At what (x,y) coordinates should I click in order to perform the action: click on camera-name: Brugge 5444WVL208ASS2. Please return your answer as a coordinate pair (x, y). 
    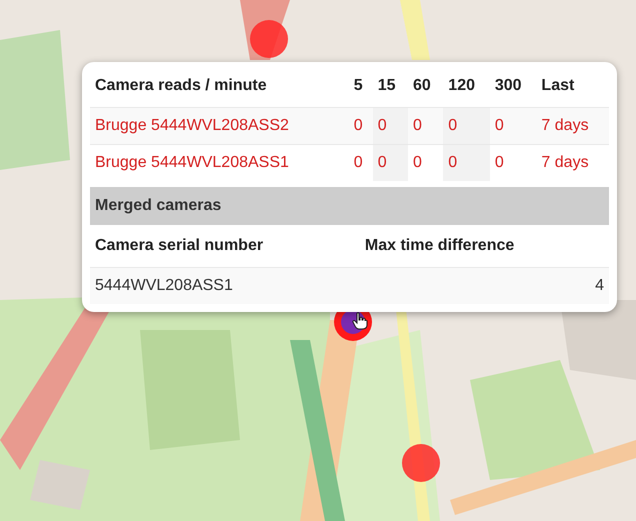
    Looking at the image, I should click on (219, 126).